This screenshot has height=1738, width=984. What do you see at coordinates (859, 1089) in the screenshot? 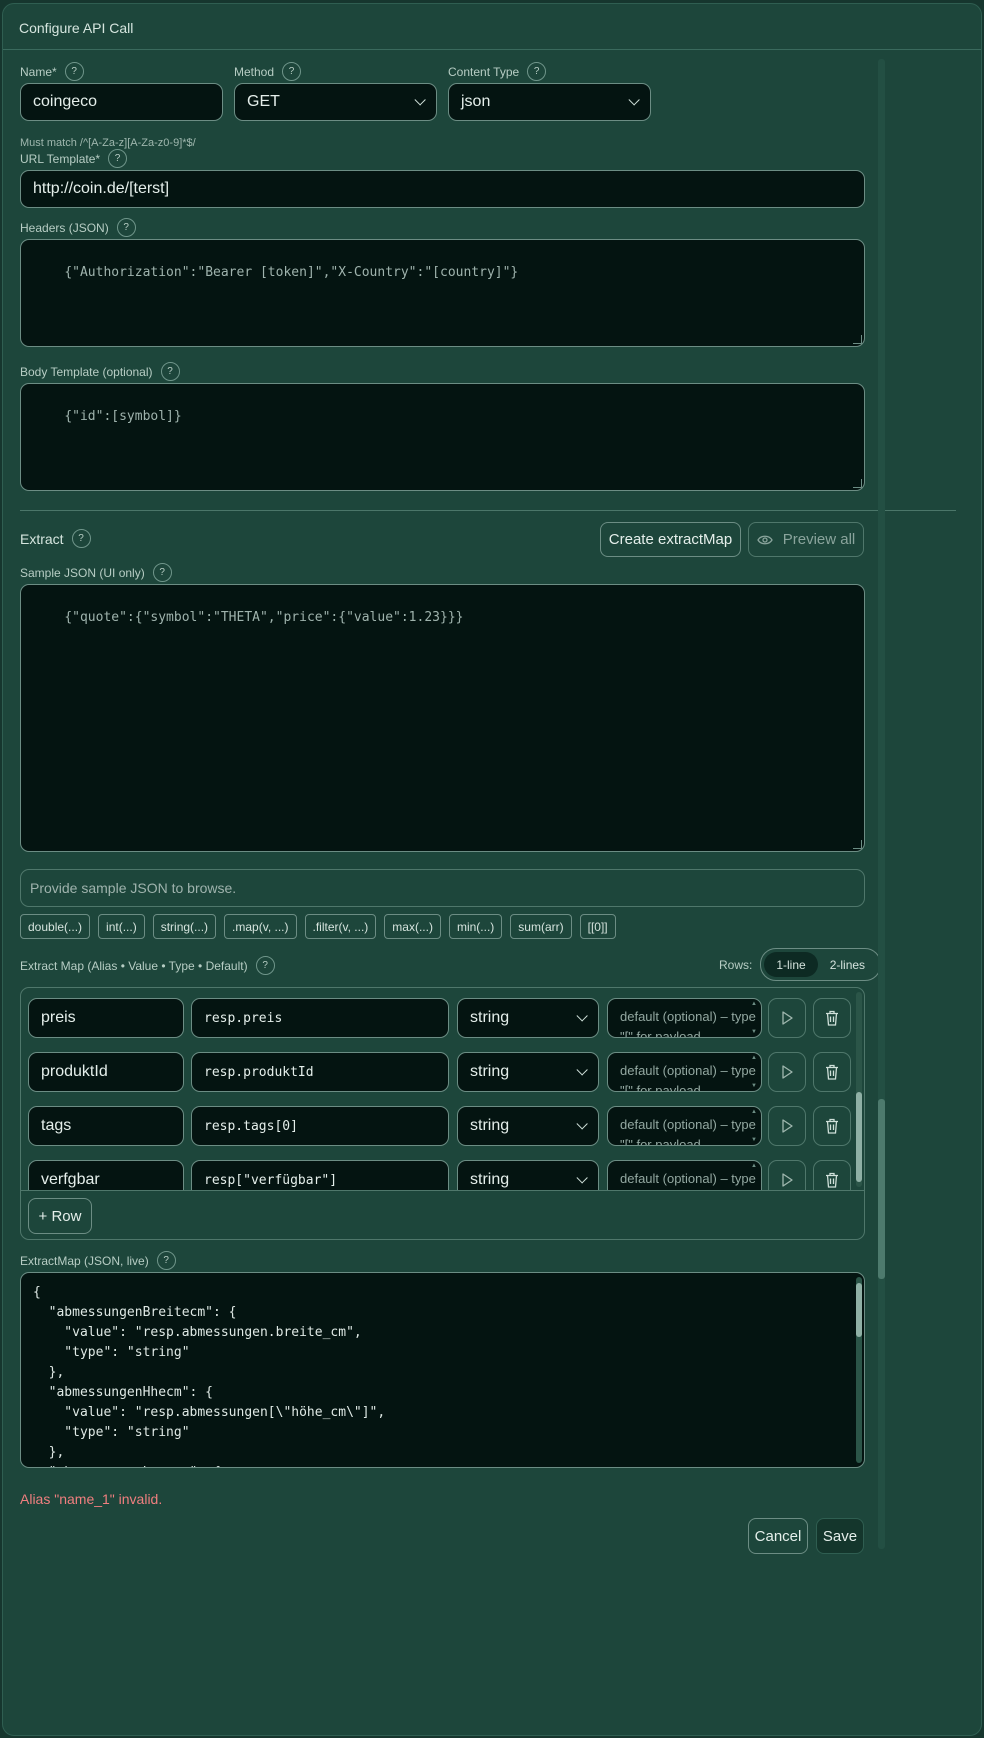
I see `rows-scrollbar` at bounding box center [859, 1089].